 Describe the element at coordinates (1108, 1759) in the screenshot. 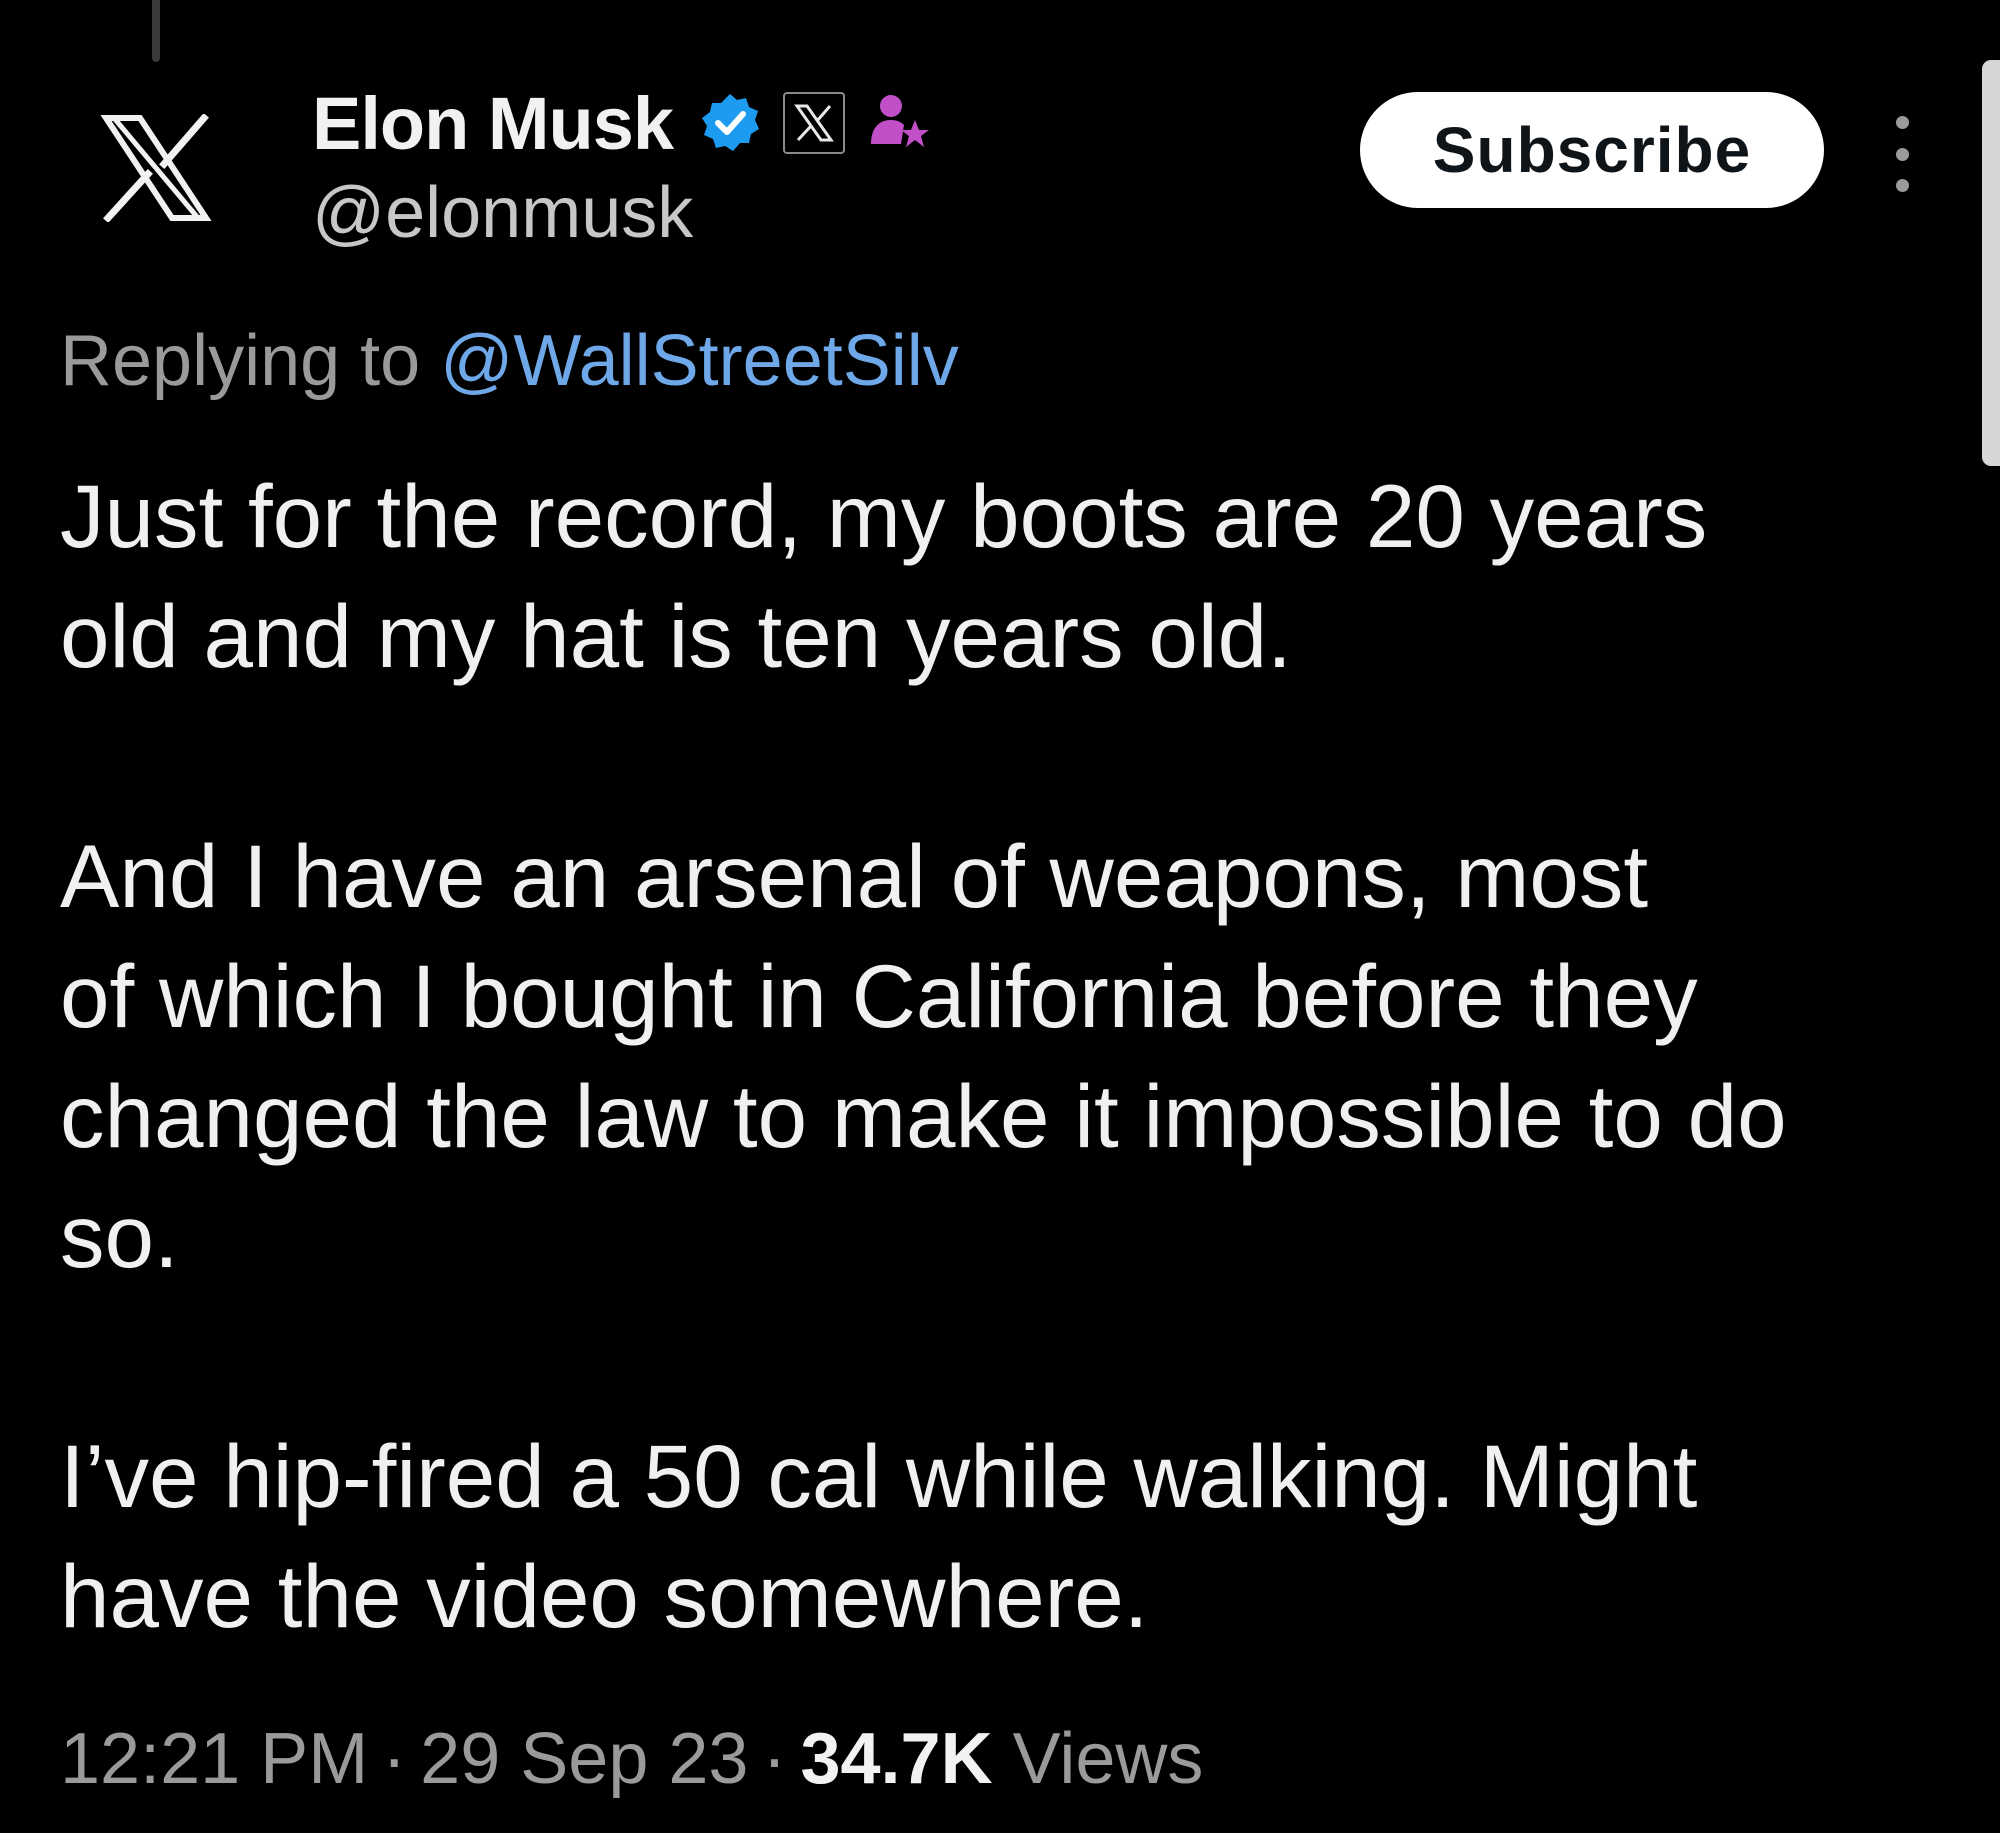

I see `views-label: Views` at that location.